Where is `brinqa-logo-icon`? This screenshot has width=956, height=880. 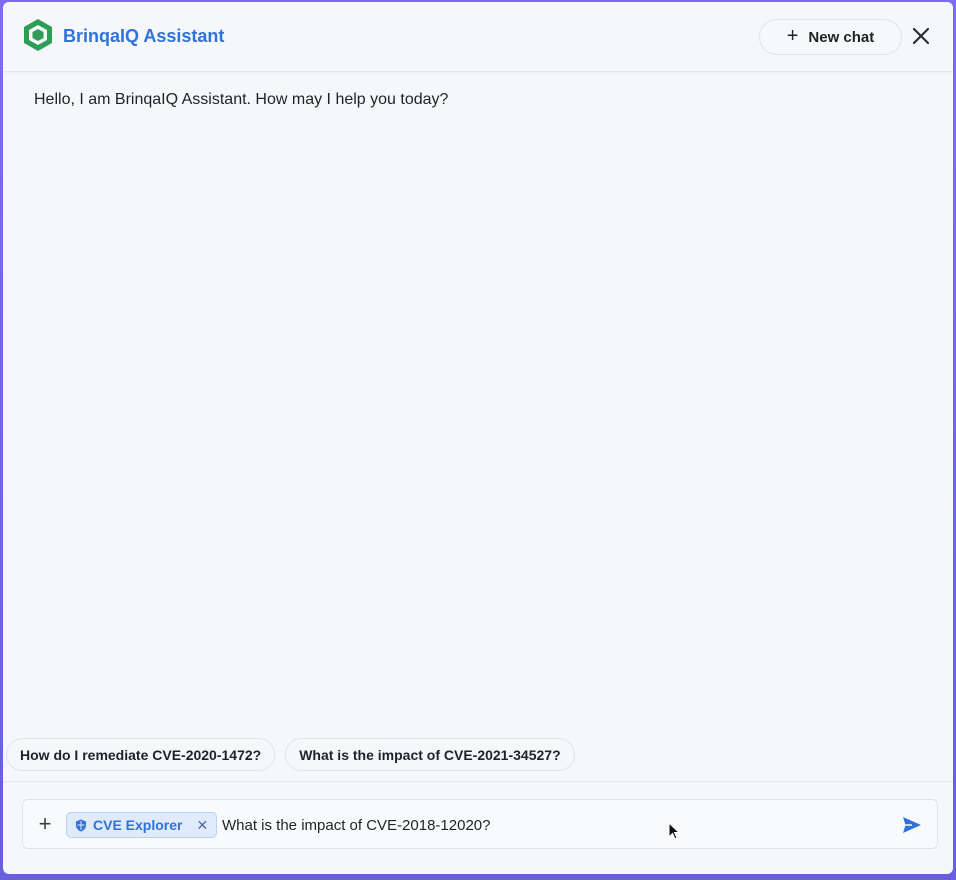 brinqa-logo-icon is located at coordinates (38, 35).